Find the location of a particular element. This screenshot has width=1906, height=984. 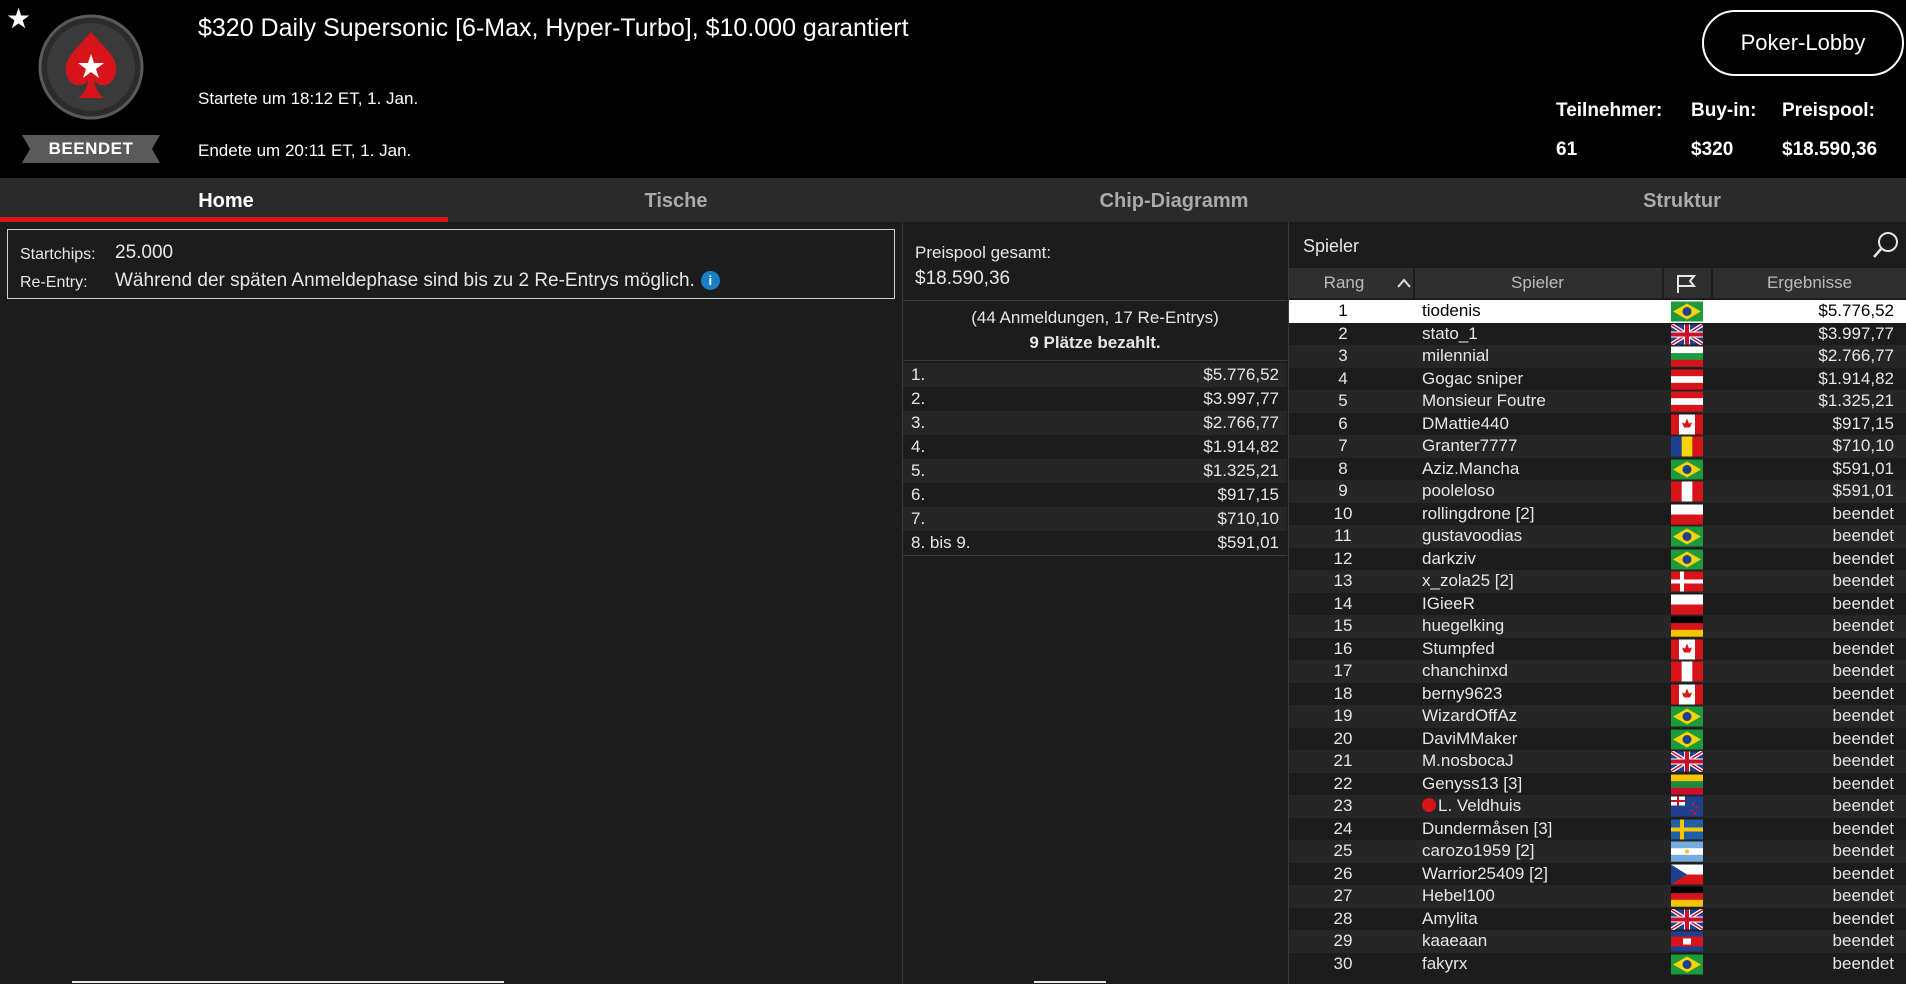

player-name-cell: stato_1 is located at coordinates (1450, 334).